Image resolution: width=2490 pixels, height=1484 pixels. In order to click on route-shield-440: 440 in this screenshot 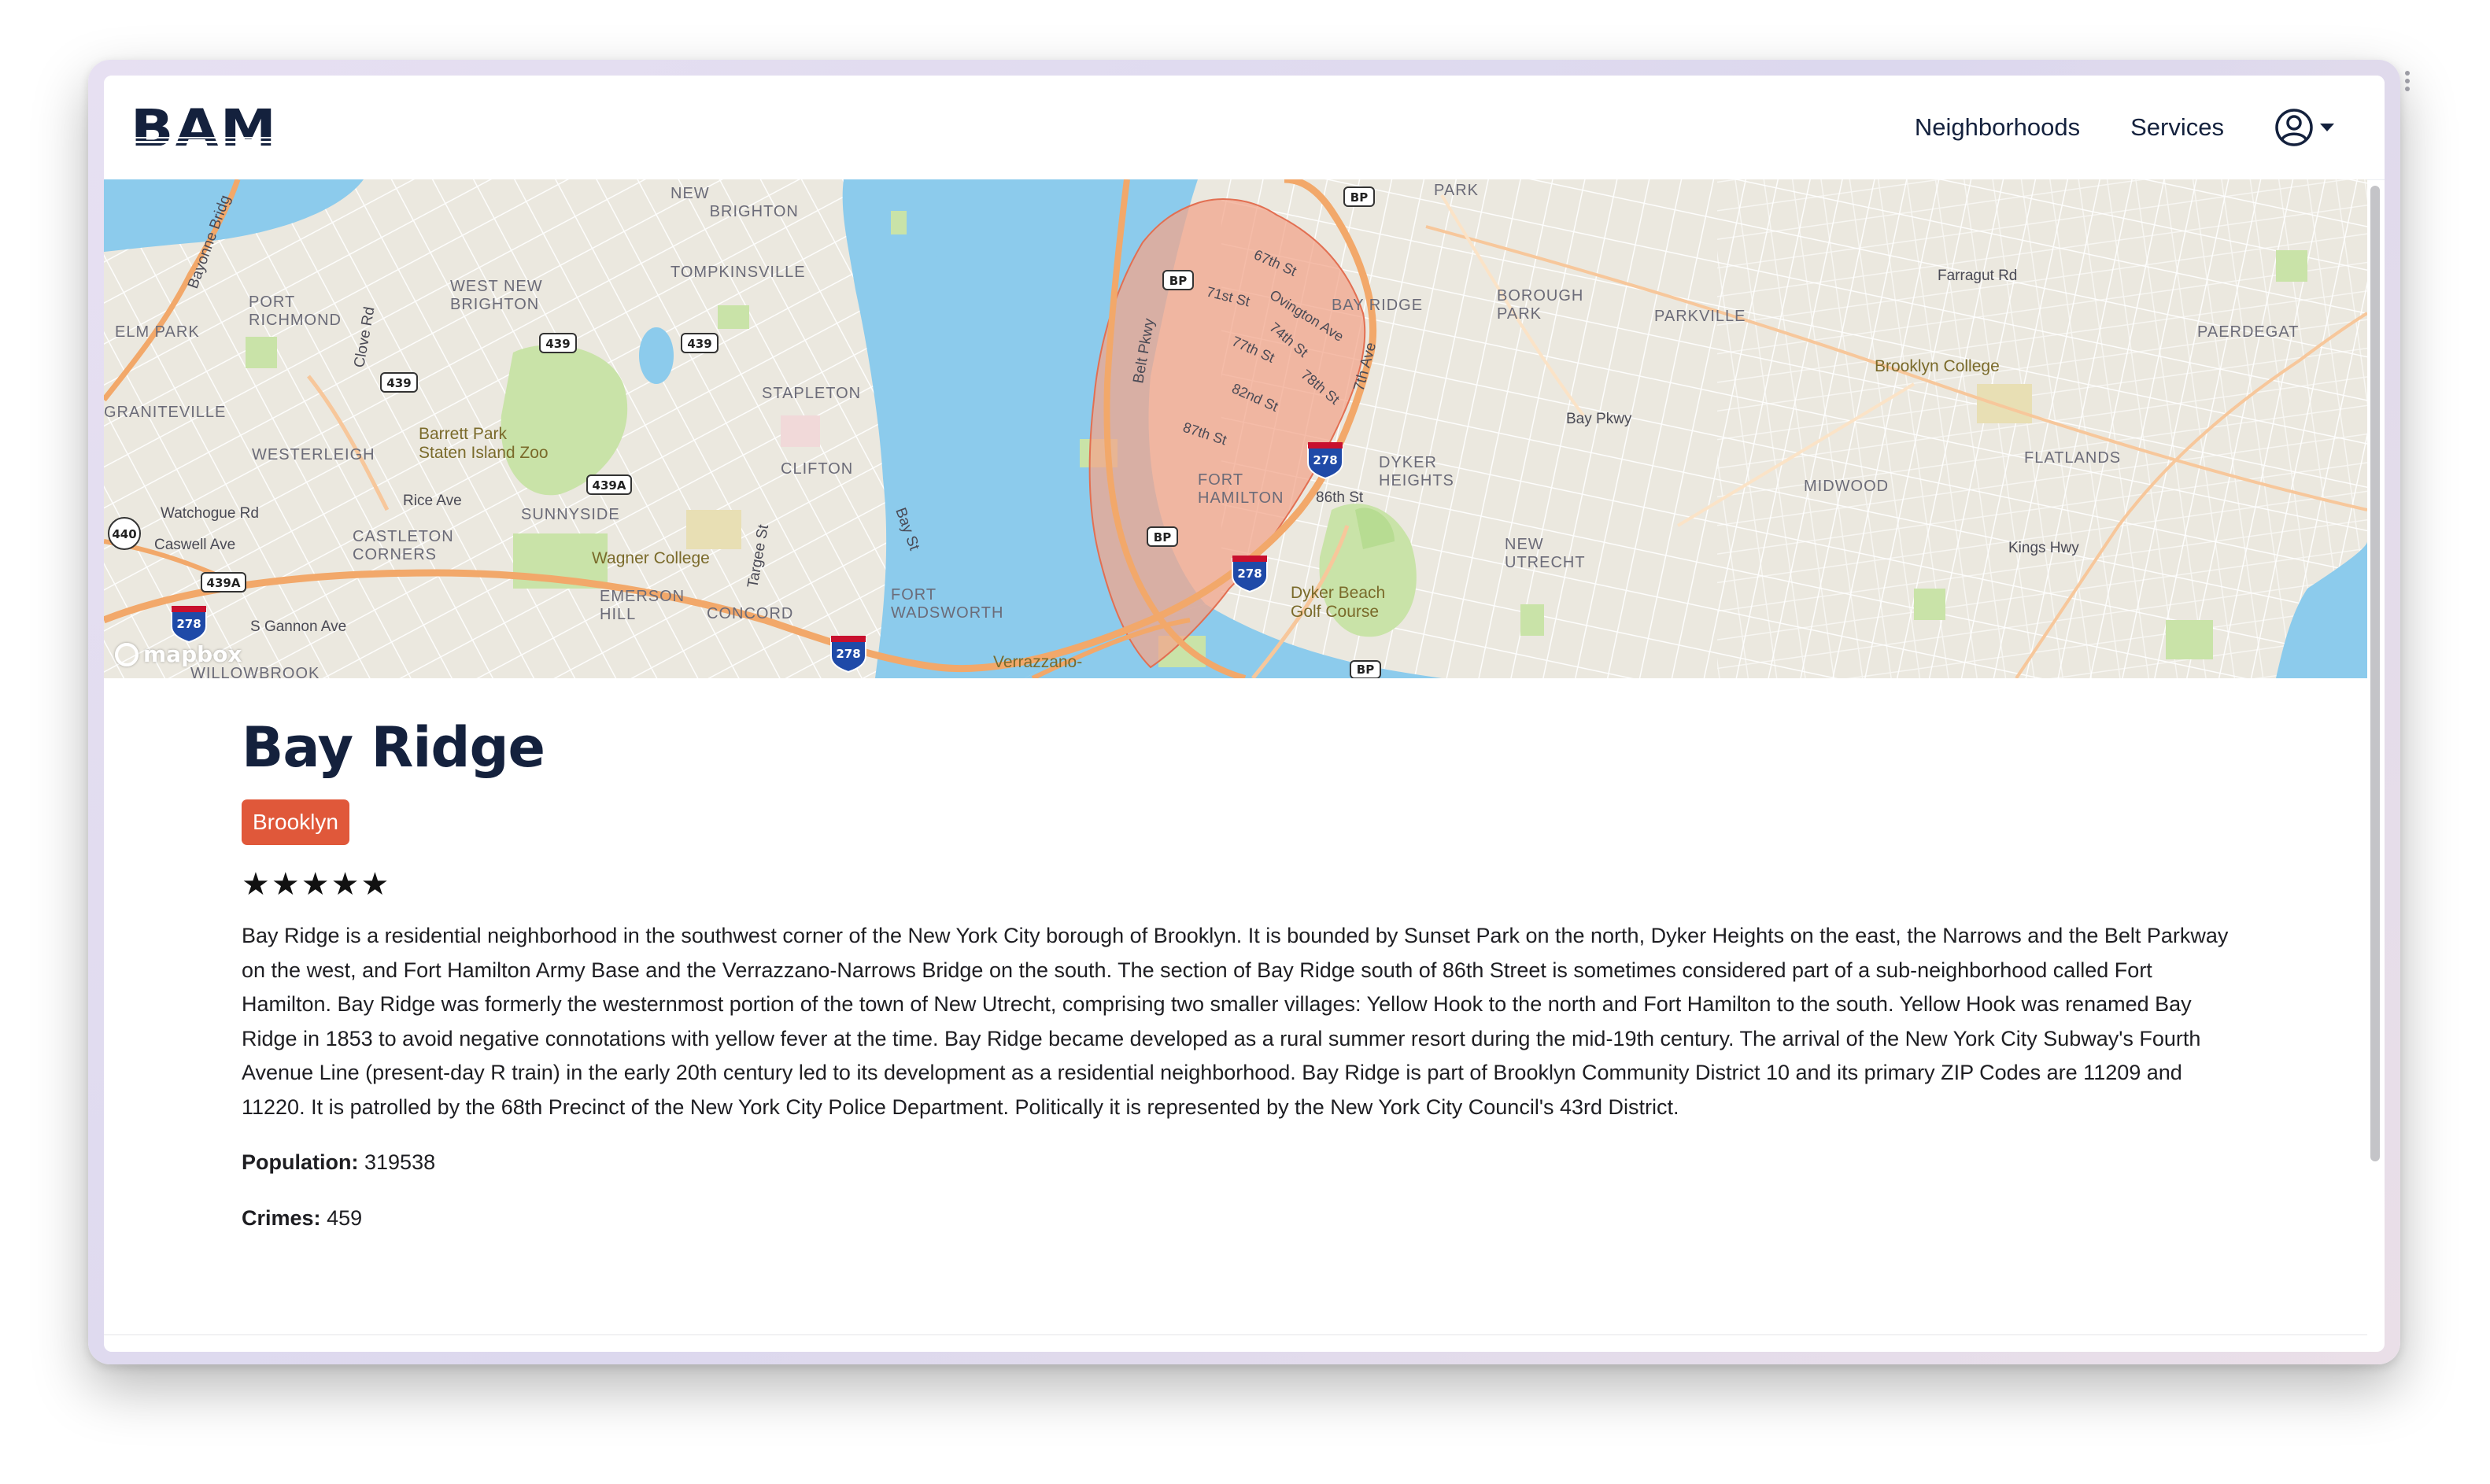, I will do `click(124, 533)`.